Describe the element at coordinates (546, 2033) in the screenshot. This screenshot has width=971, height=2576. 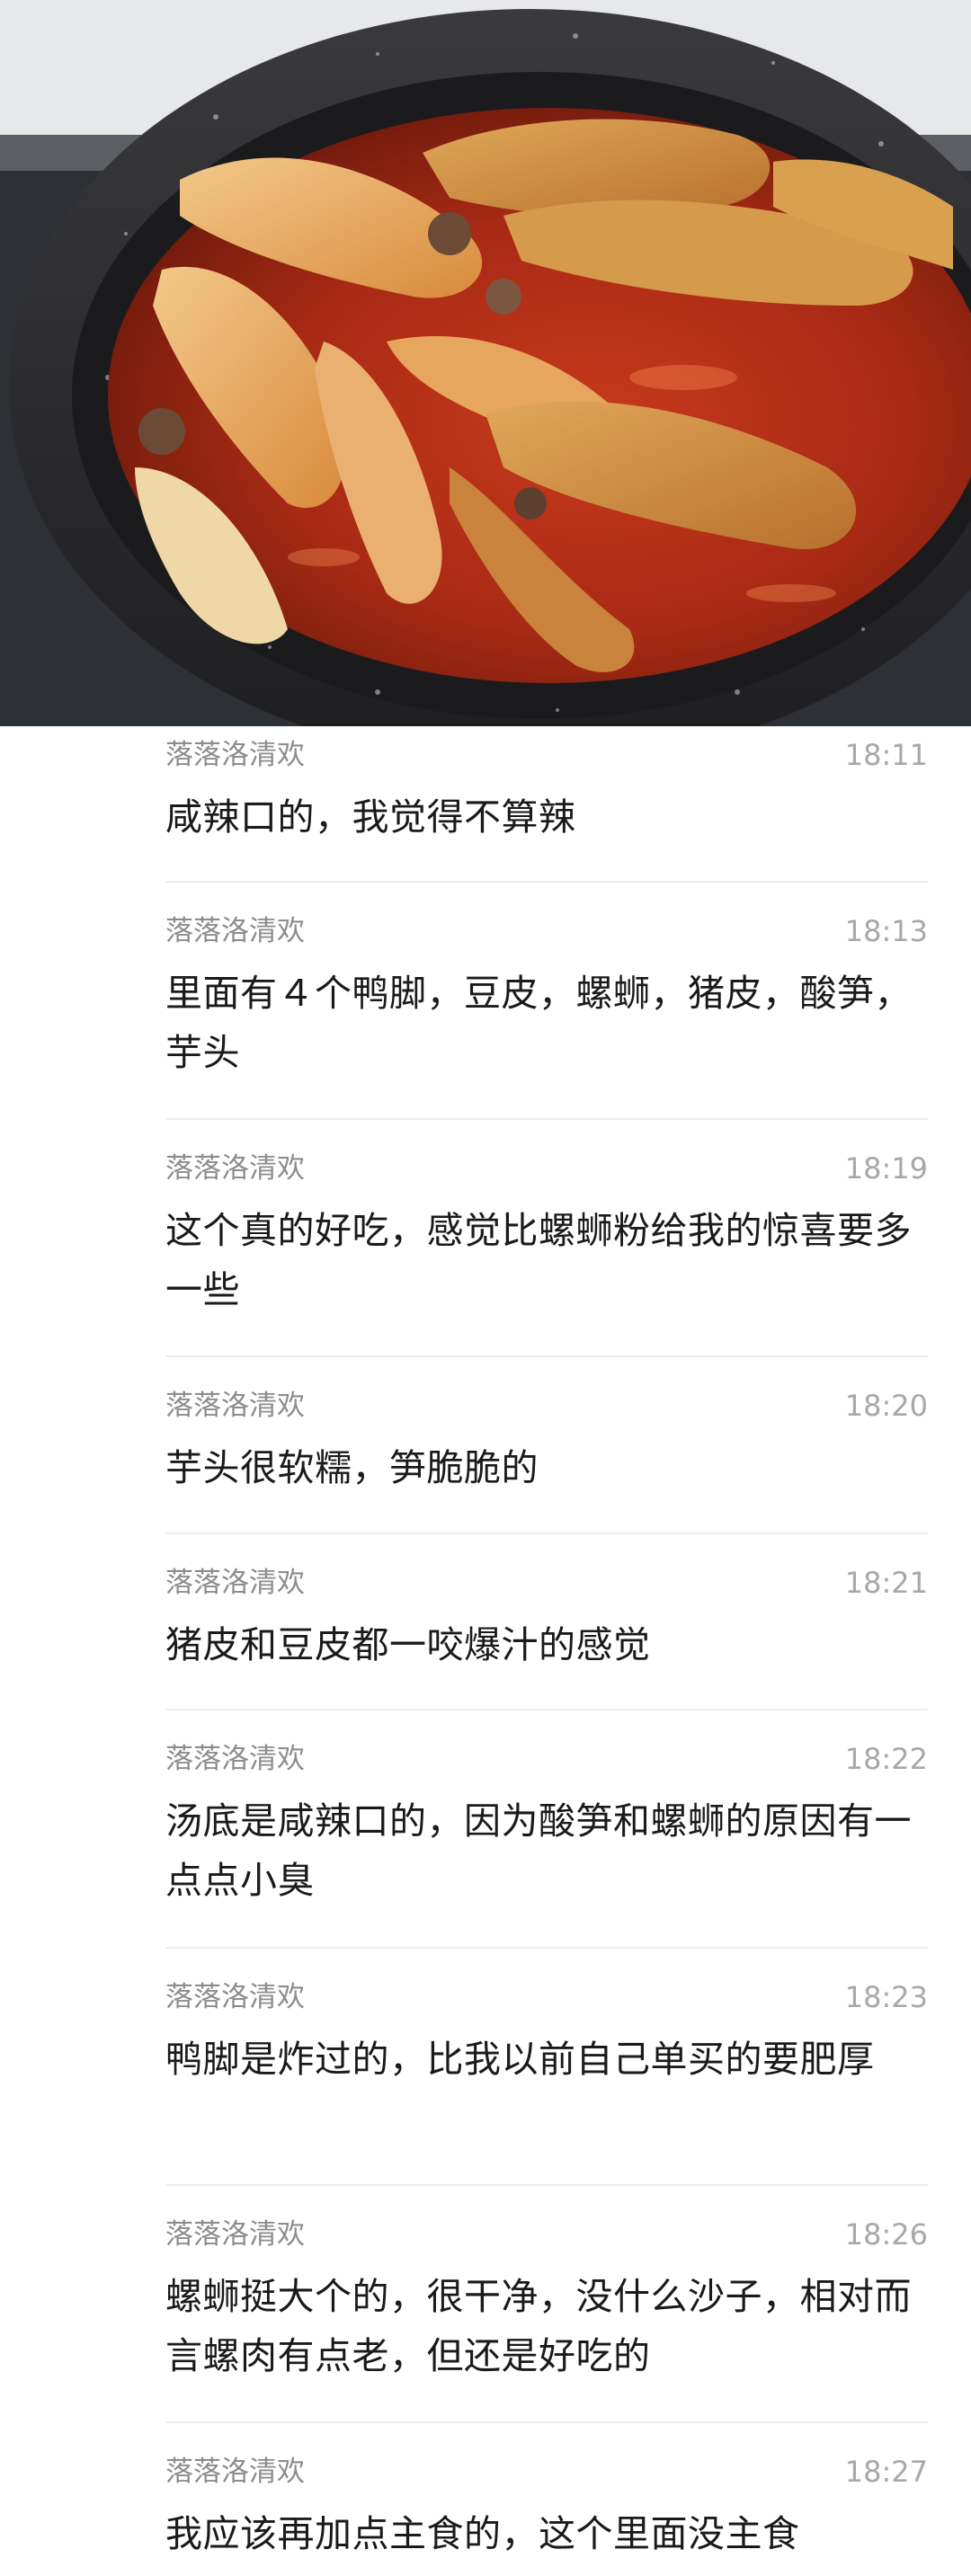
I see `comment-item: 落落洛清欢 18:23 鸭脚是炸过的，比我以前自己单买的要肥厚` at that location.